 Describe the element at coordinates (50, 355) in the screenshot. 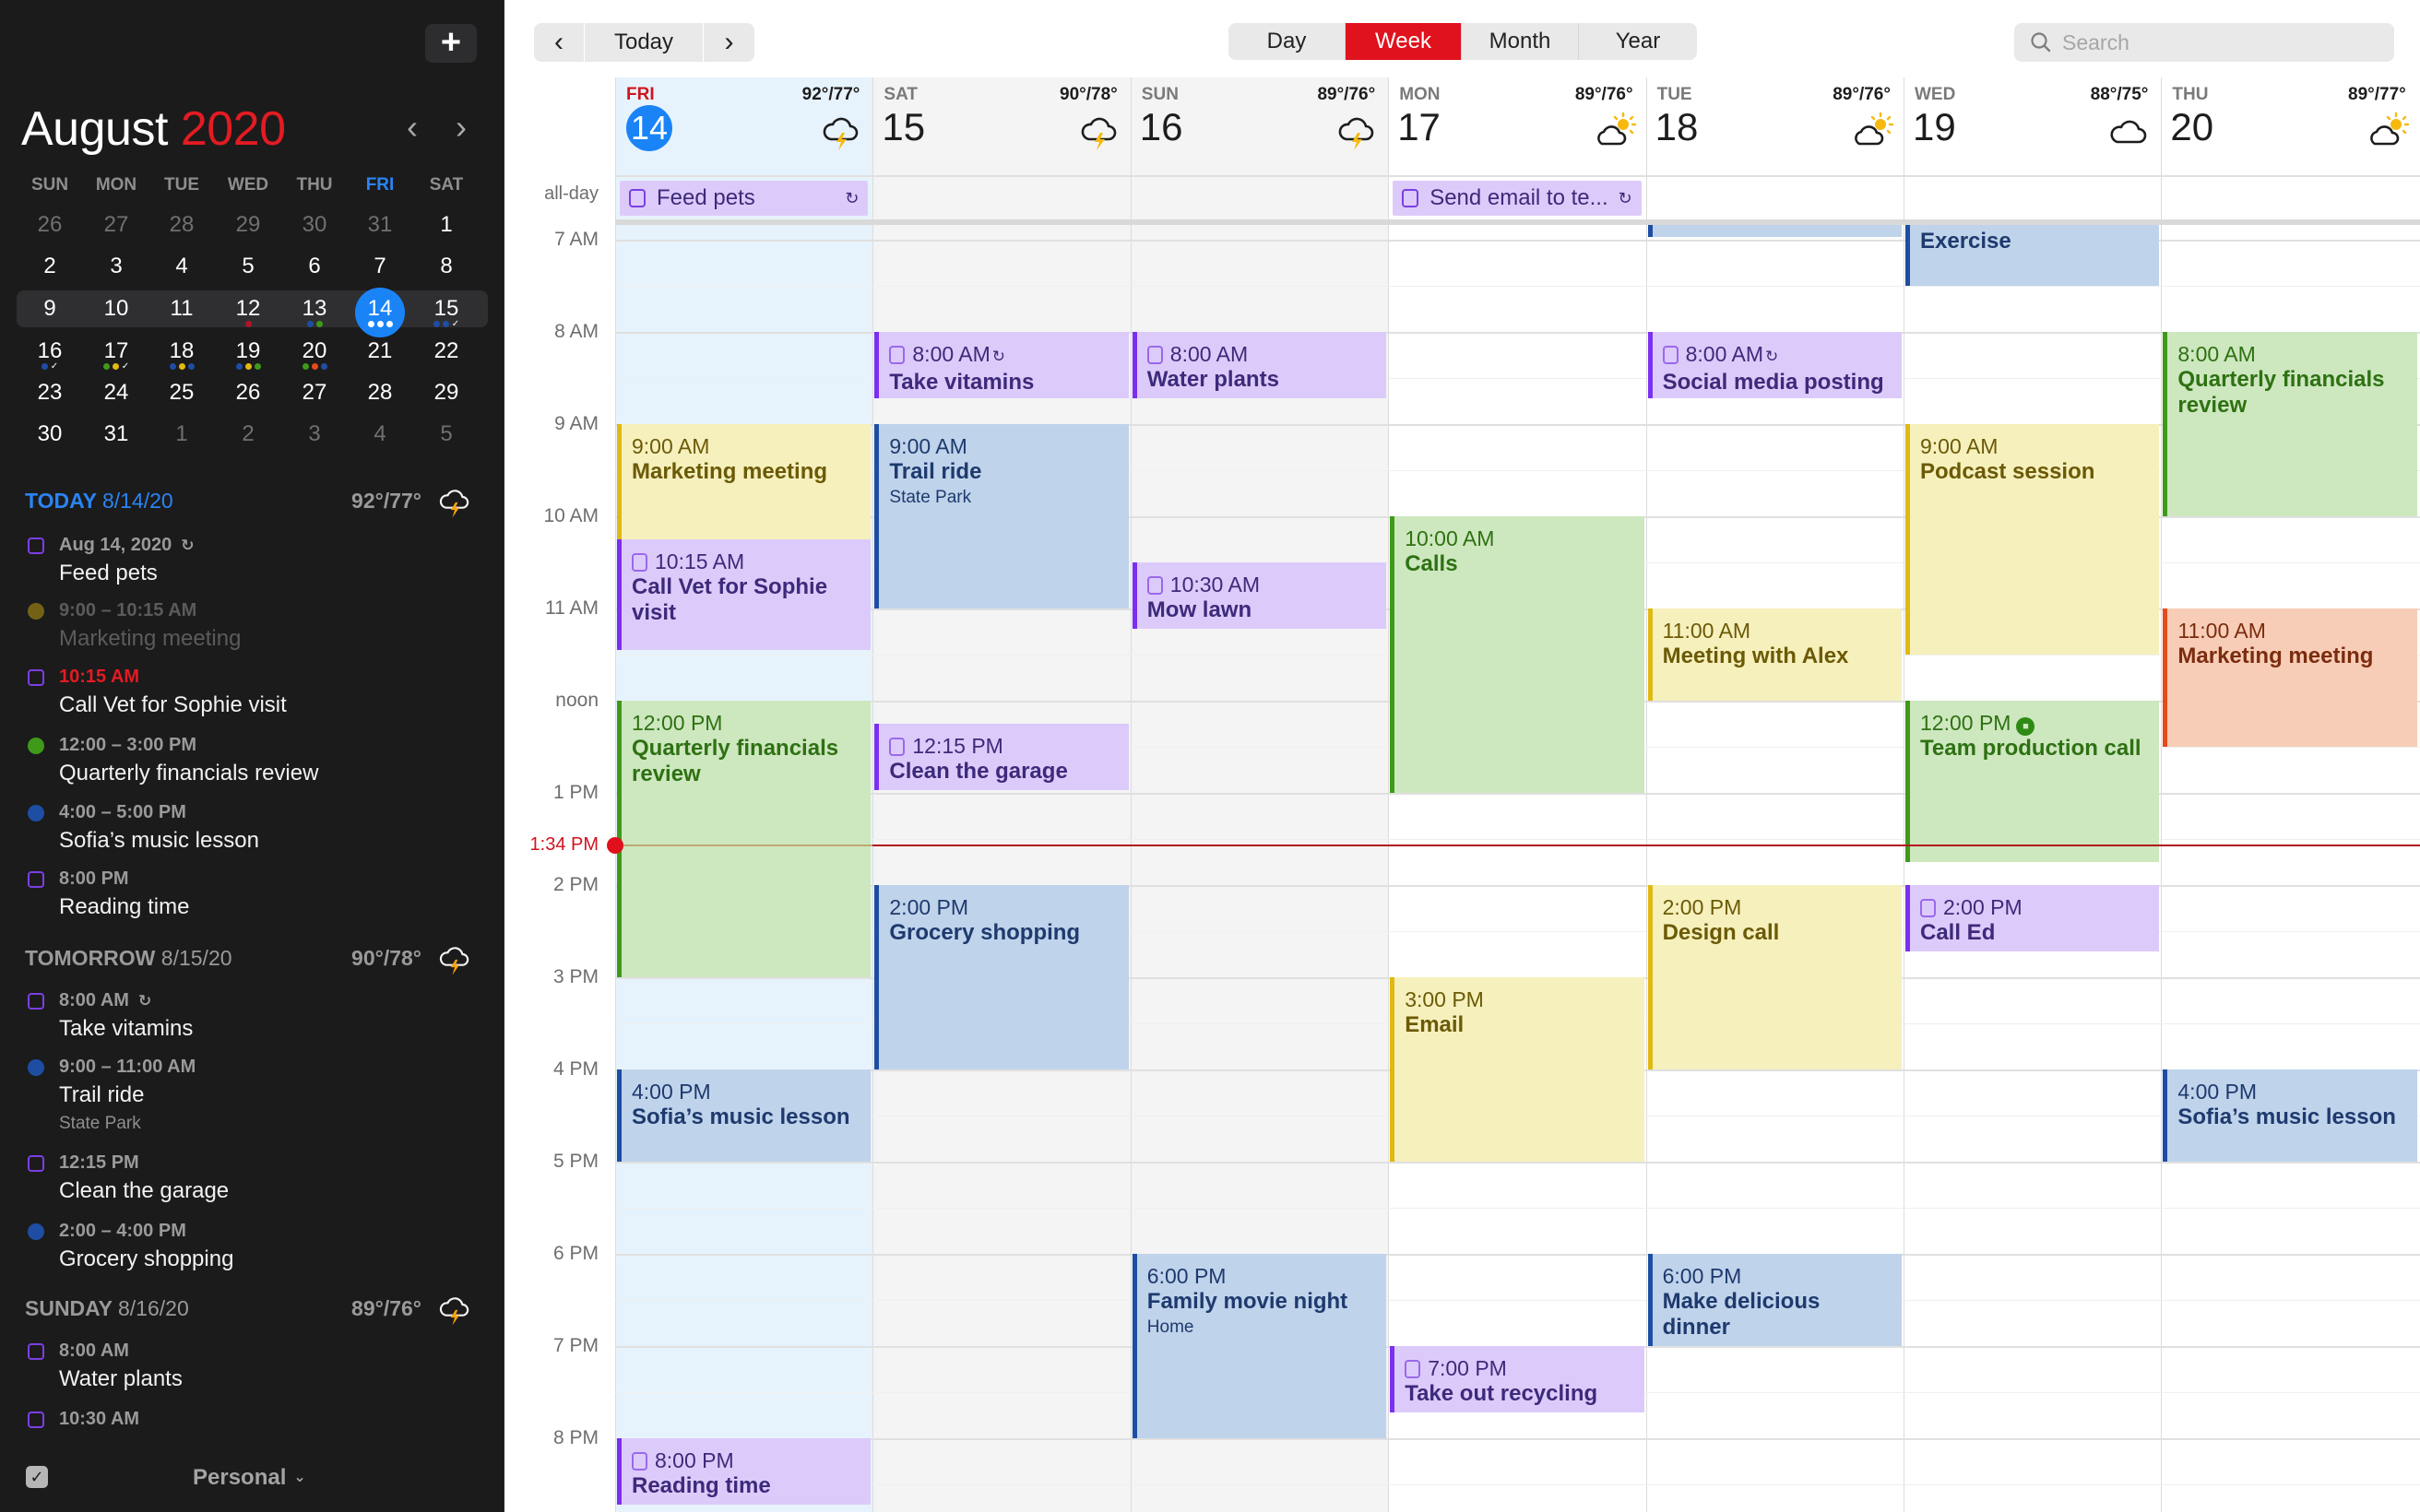

I see `mini-calendar-day: 16 ✓` at that location.